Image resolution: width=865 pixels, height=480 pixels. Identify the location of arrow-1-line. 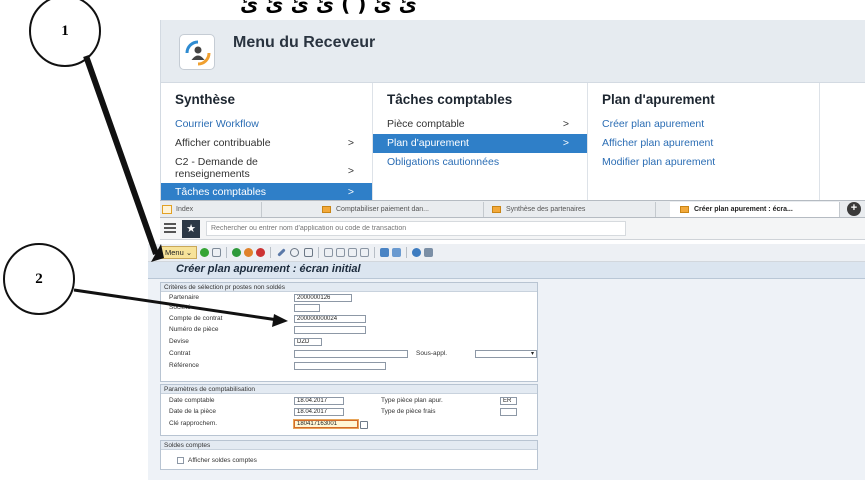
(121, 155).